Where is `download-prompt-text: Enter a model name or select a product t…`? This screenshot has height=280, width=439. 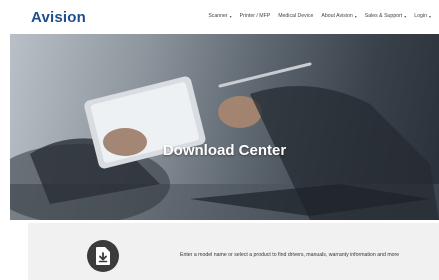
download-prompt-text: Enter a model name or select a product t… is located at coordinates (290, 255).